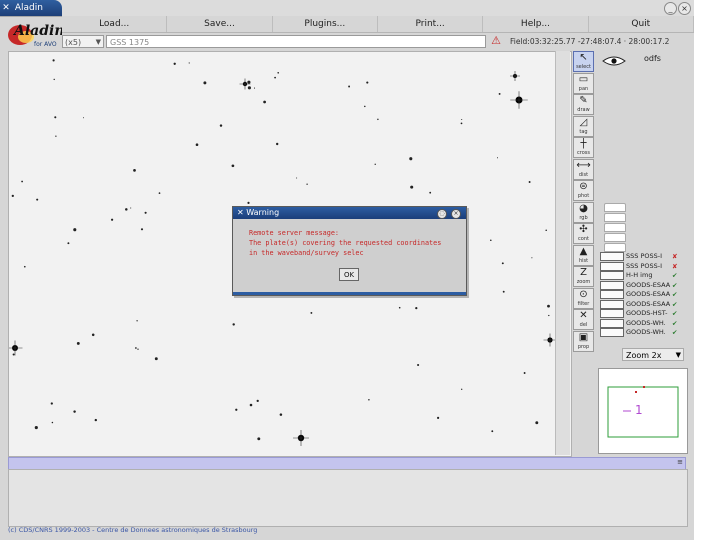  Describe the element at coordinates (583, 282) in the screenshot. I see `tool-label: zoom` at that location.